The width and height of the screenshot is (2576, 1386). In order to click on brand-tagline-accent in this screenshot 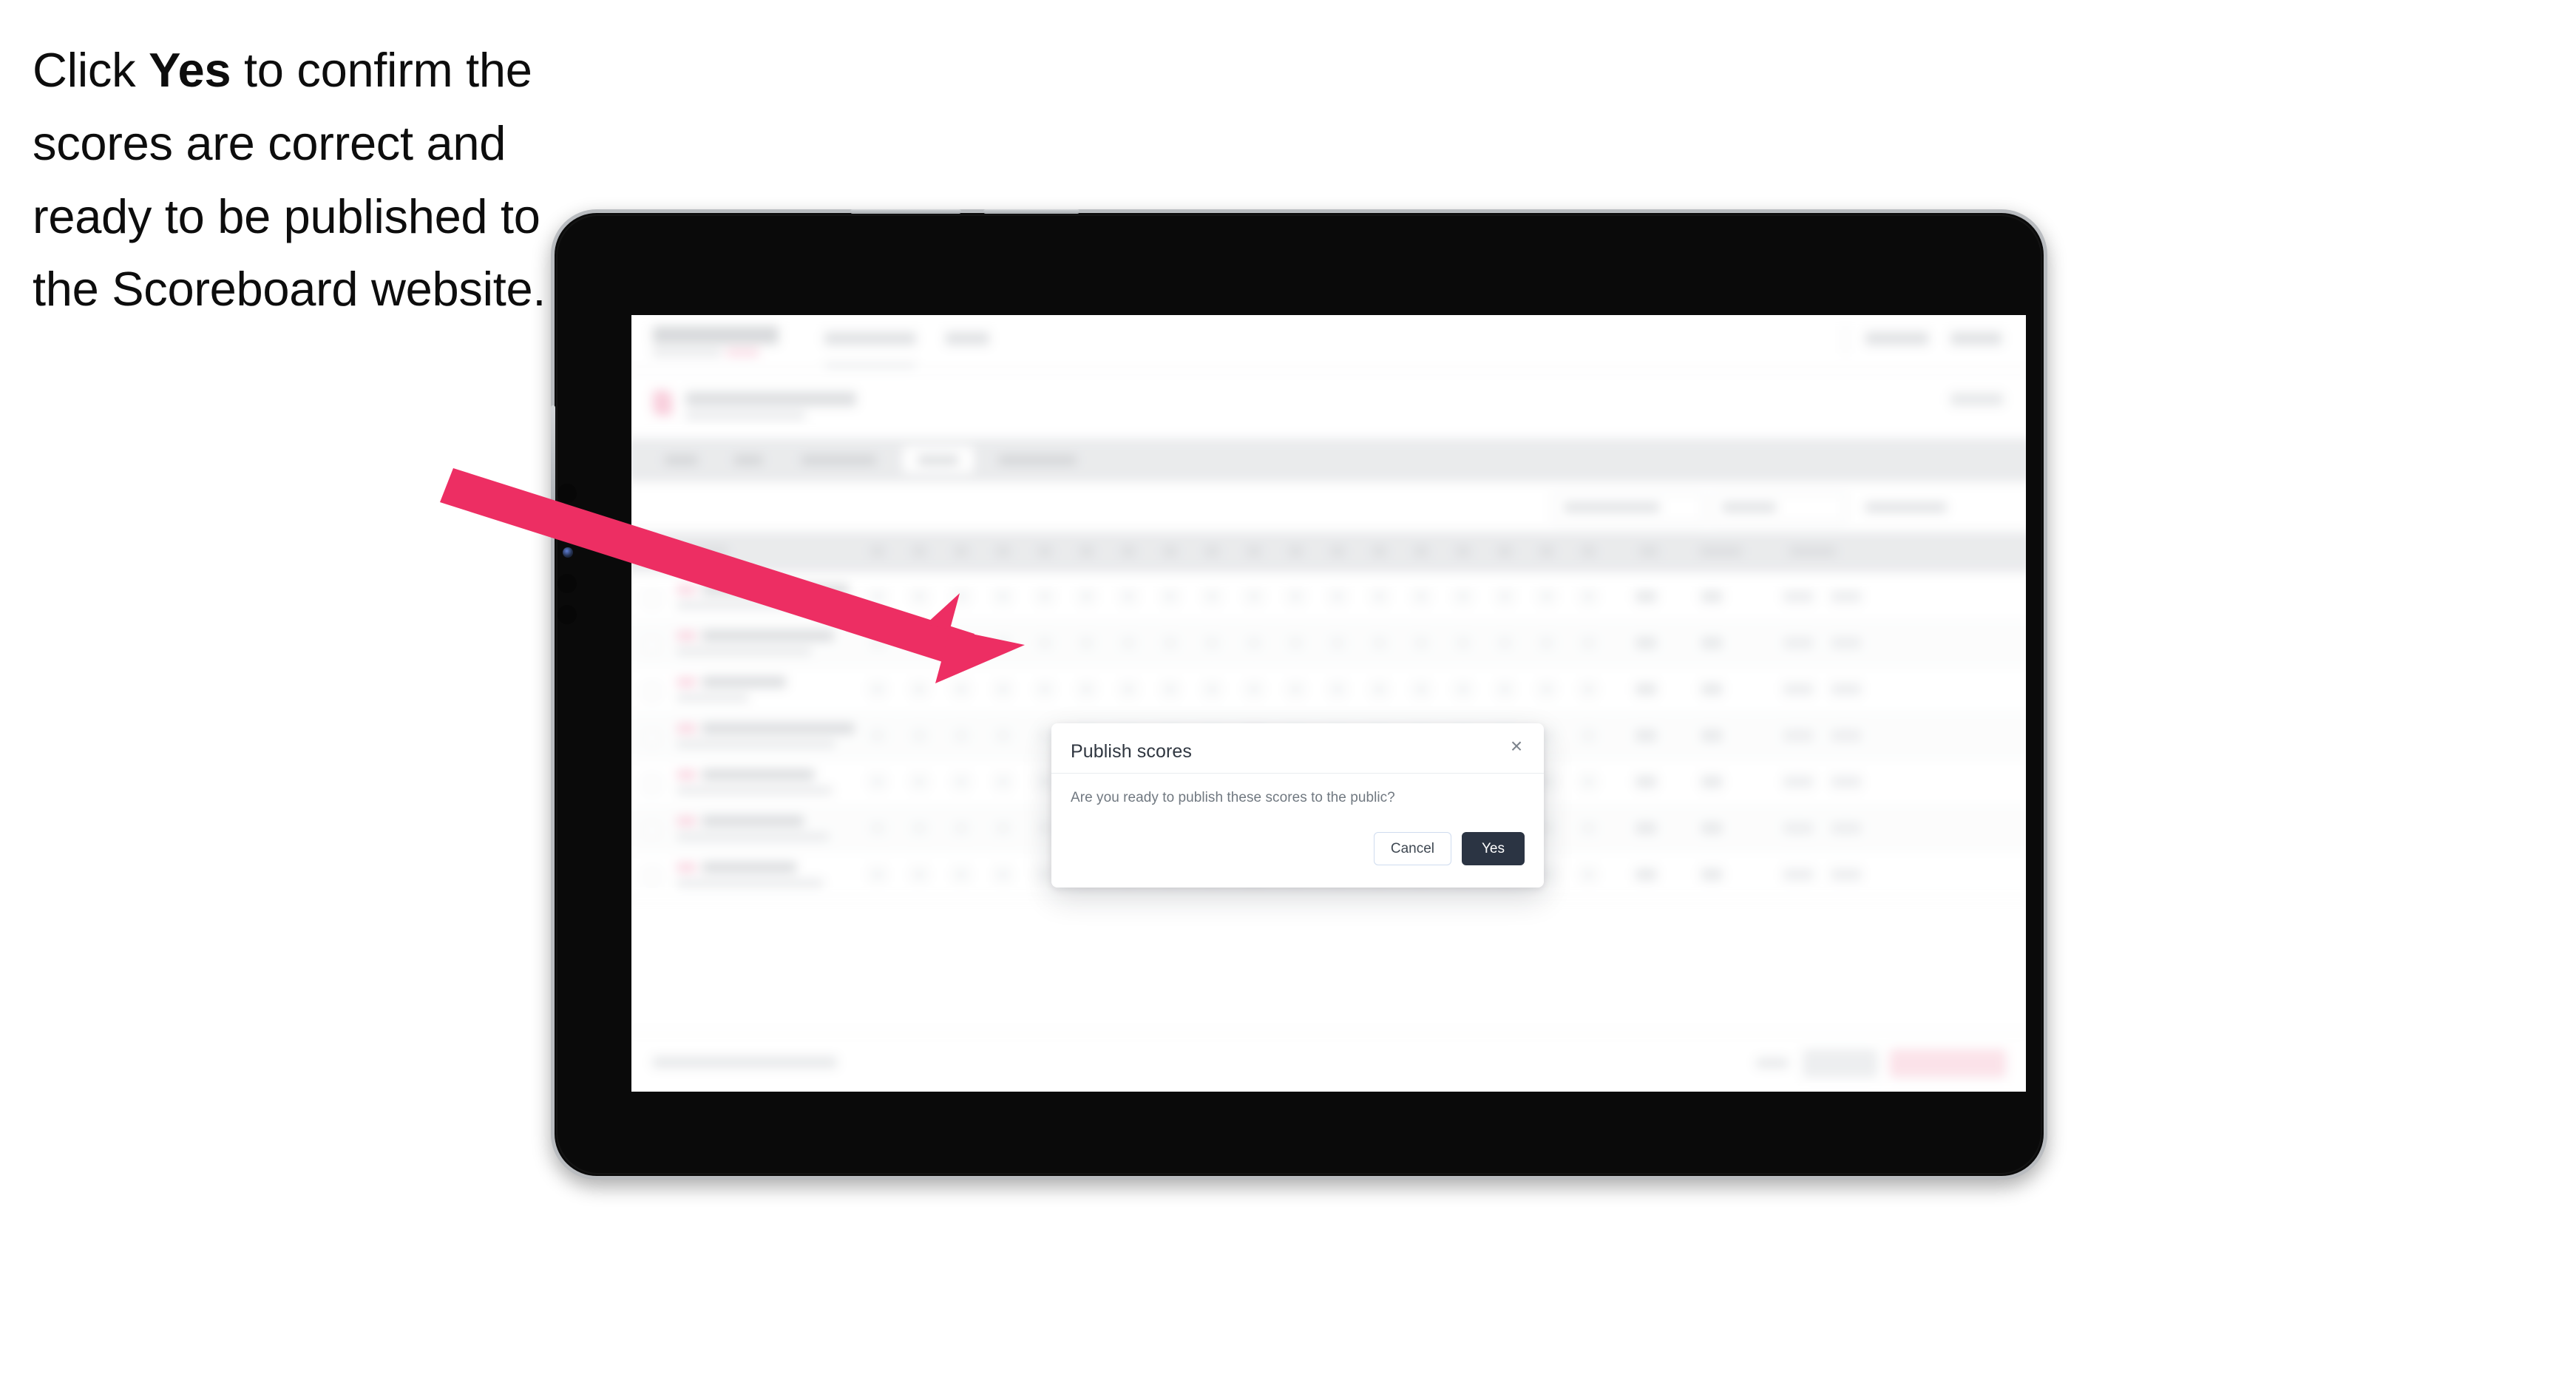, I will do `click(742, 352)`.